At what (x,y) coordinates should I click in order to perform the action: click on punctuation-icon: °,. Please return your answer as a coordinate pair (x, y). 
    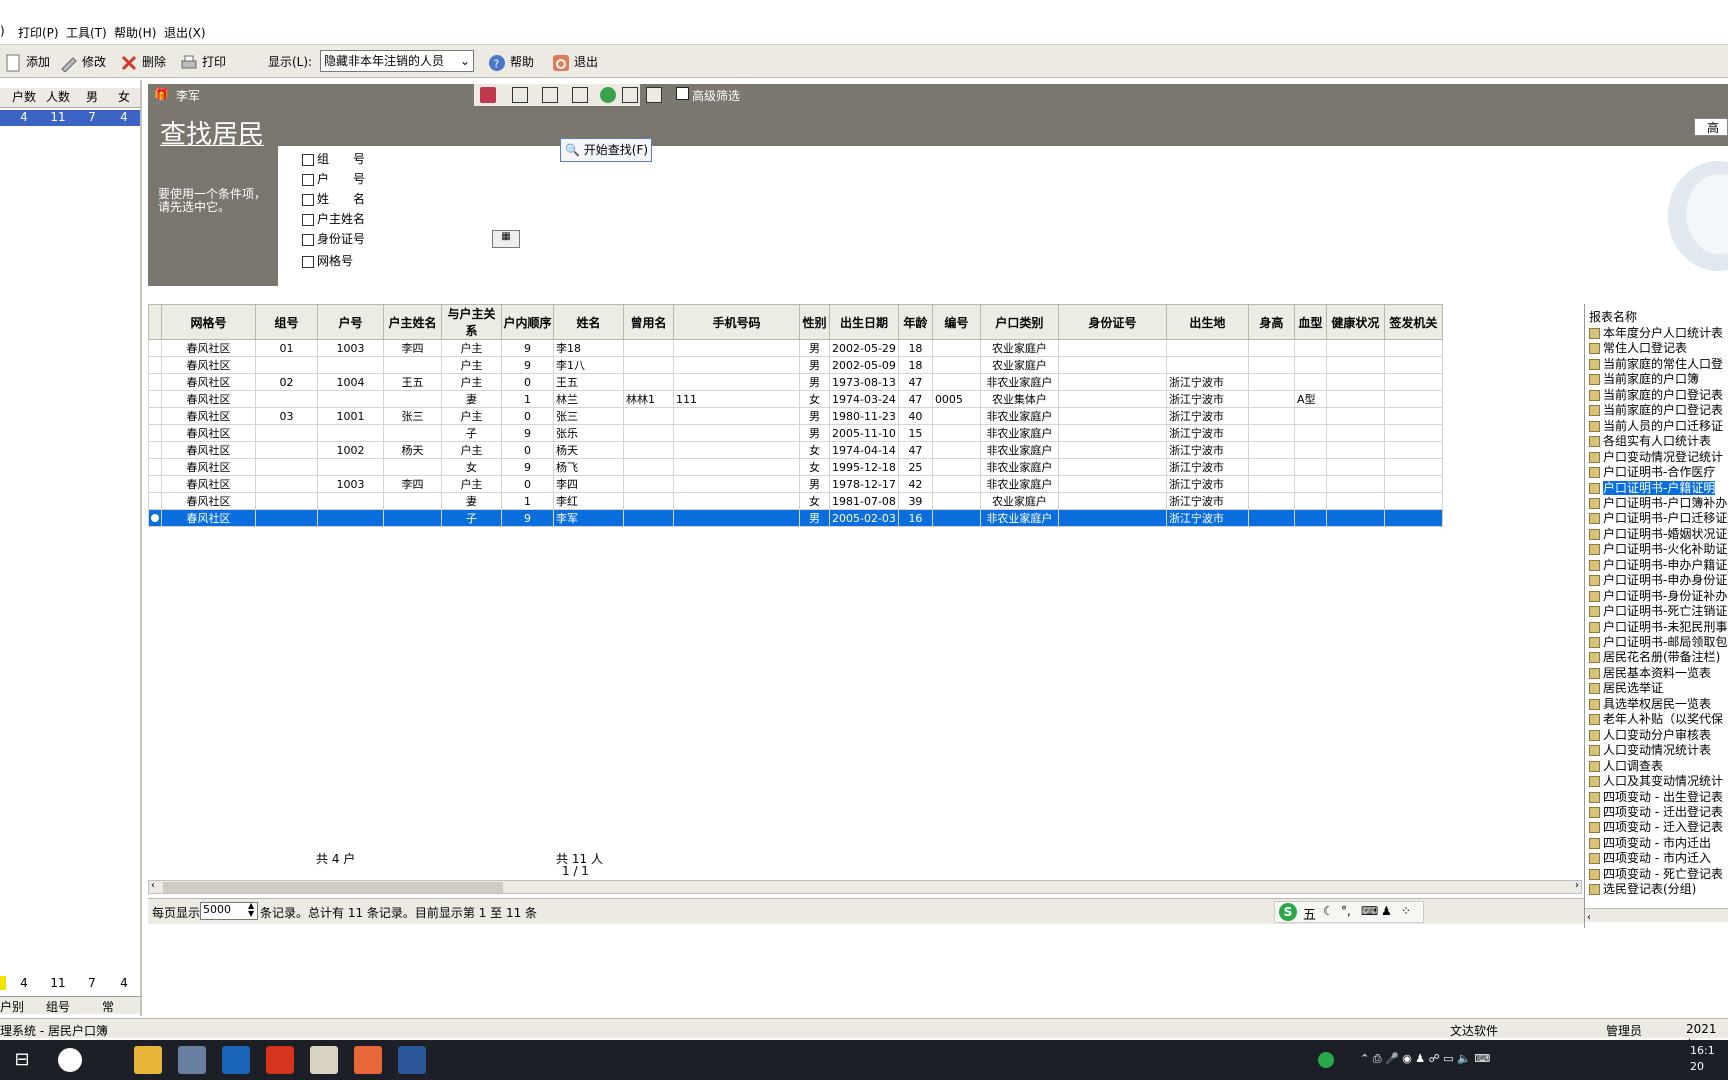
    Looking at the image, I should click on (1346, 911).